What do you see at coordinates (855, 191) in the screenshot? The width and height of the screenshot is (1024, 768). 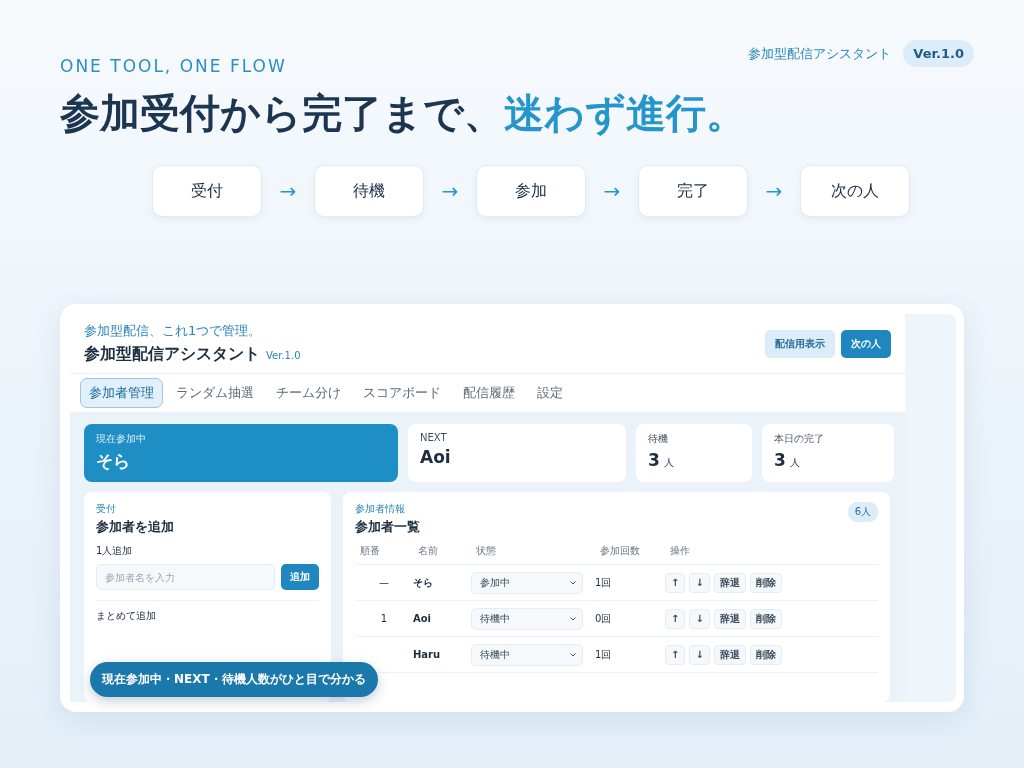 I see `flow-step: 次の人` at bounding box center [855, 191].